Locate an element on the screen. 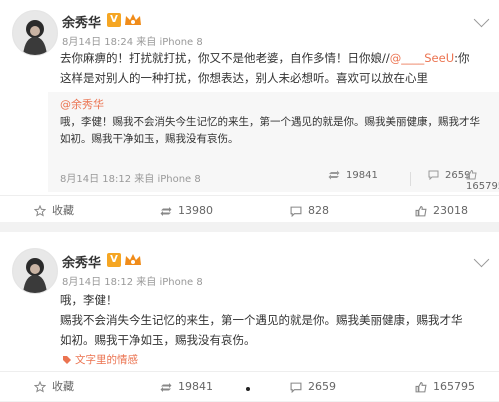 This screenshot has width=499, height=402. like-button: 165795 is located at coordinates (445, 387).